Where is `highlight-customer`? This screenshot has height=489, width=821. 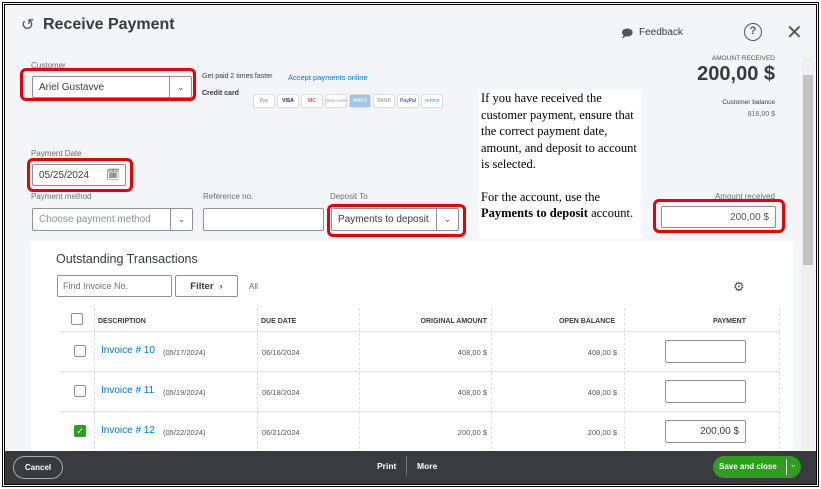
highlight-customer is located at coordinates (108, 84).